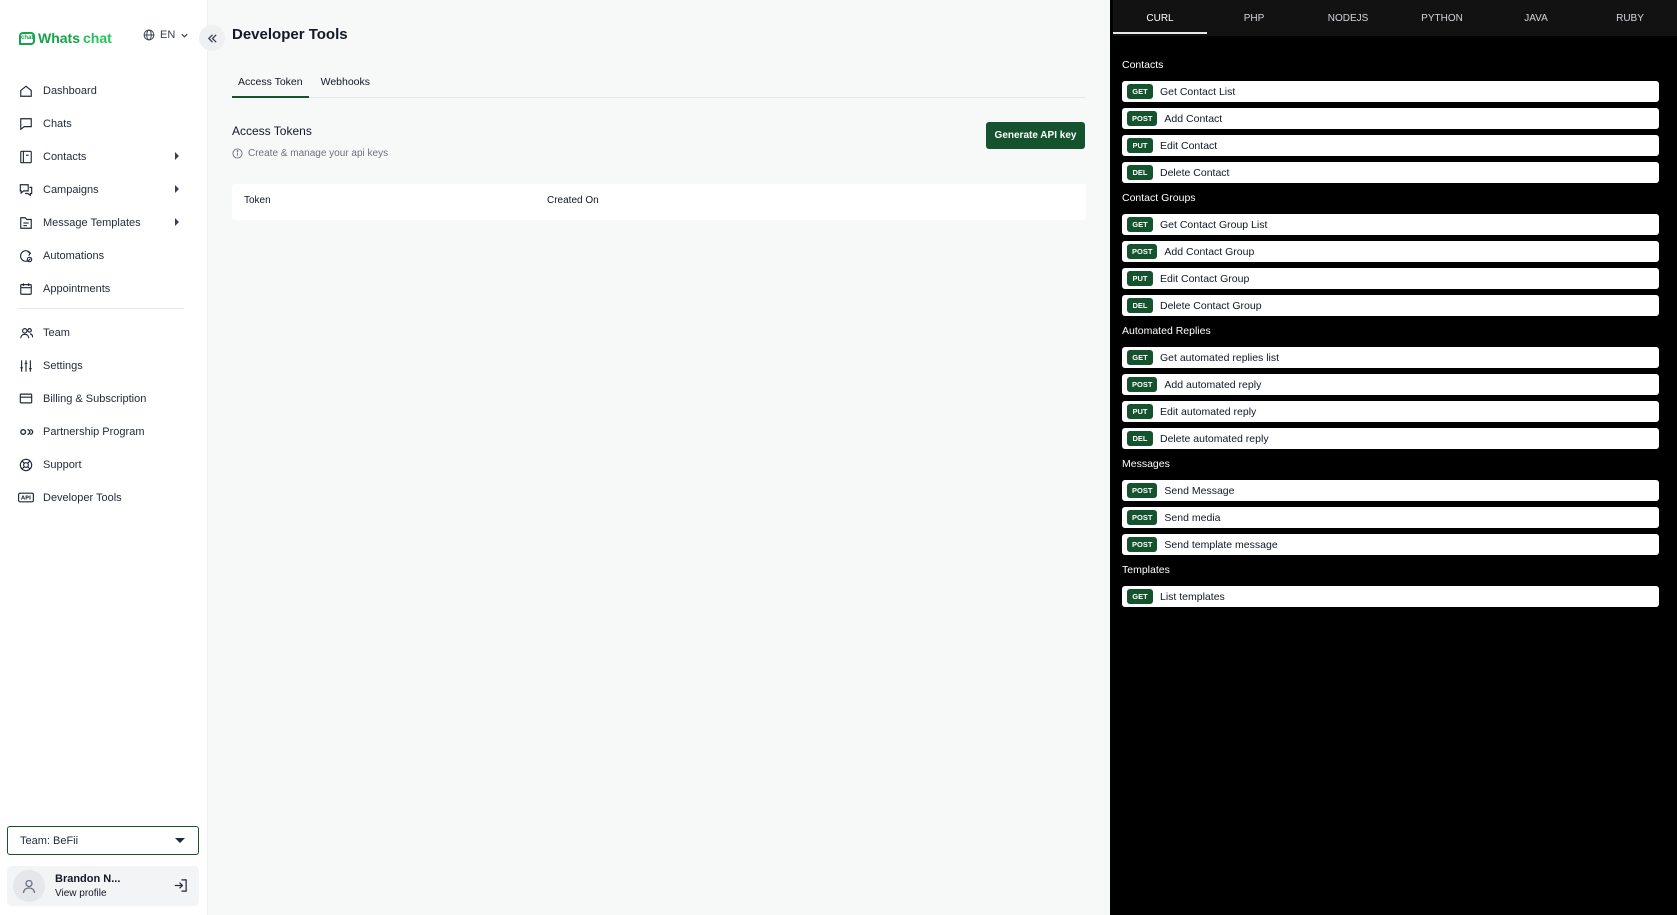 The width and height of the screenshot is (1677, 915). What do you see at coordinates (26, 156) in the screenshot?
I see `contacts-book-icon` at bounding box center [26, 156].